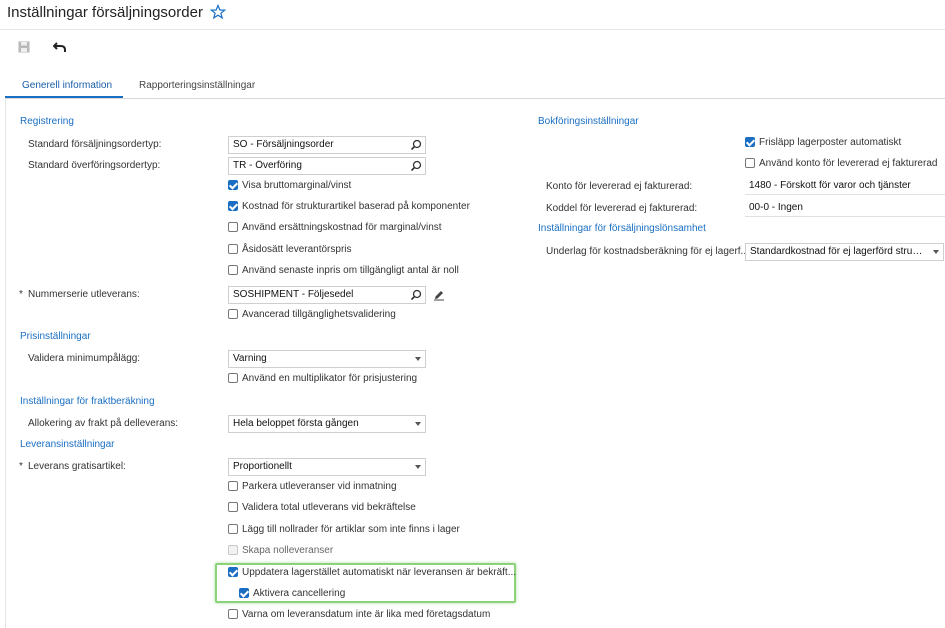  What do you see at coordinates (77, 466) in the screenshot?
I see `free-item-delivery-label: Leverans gratisartikel:` at bounding box center [77, 466].